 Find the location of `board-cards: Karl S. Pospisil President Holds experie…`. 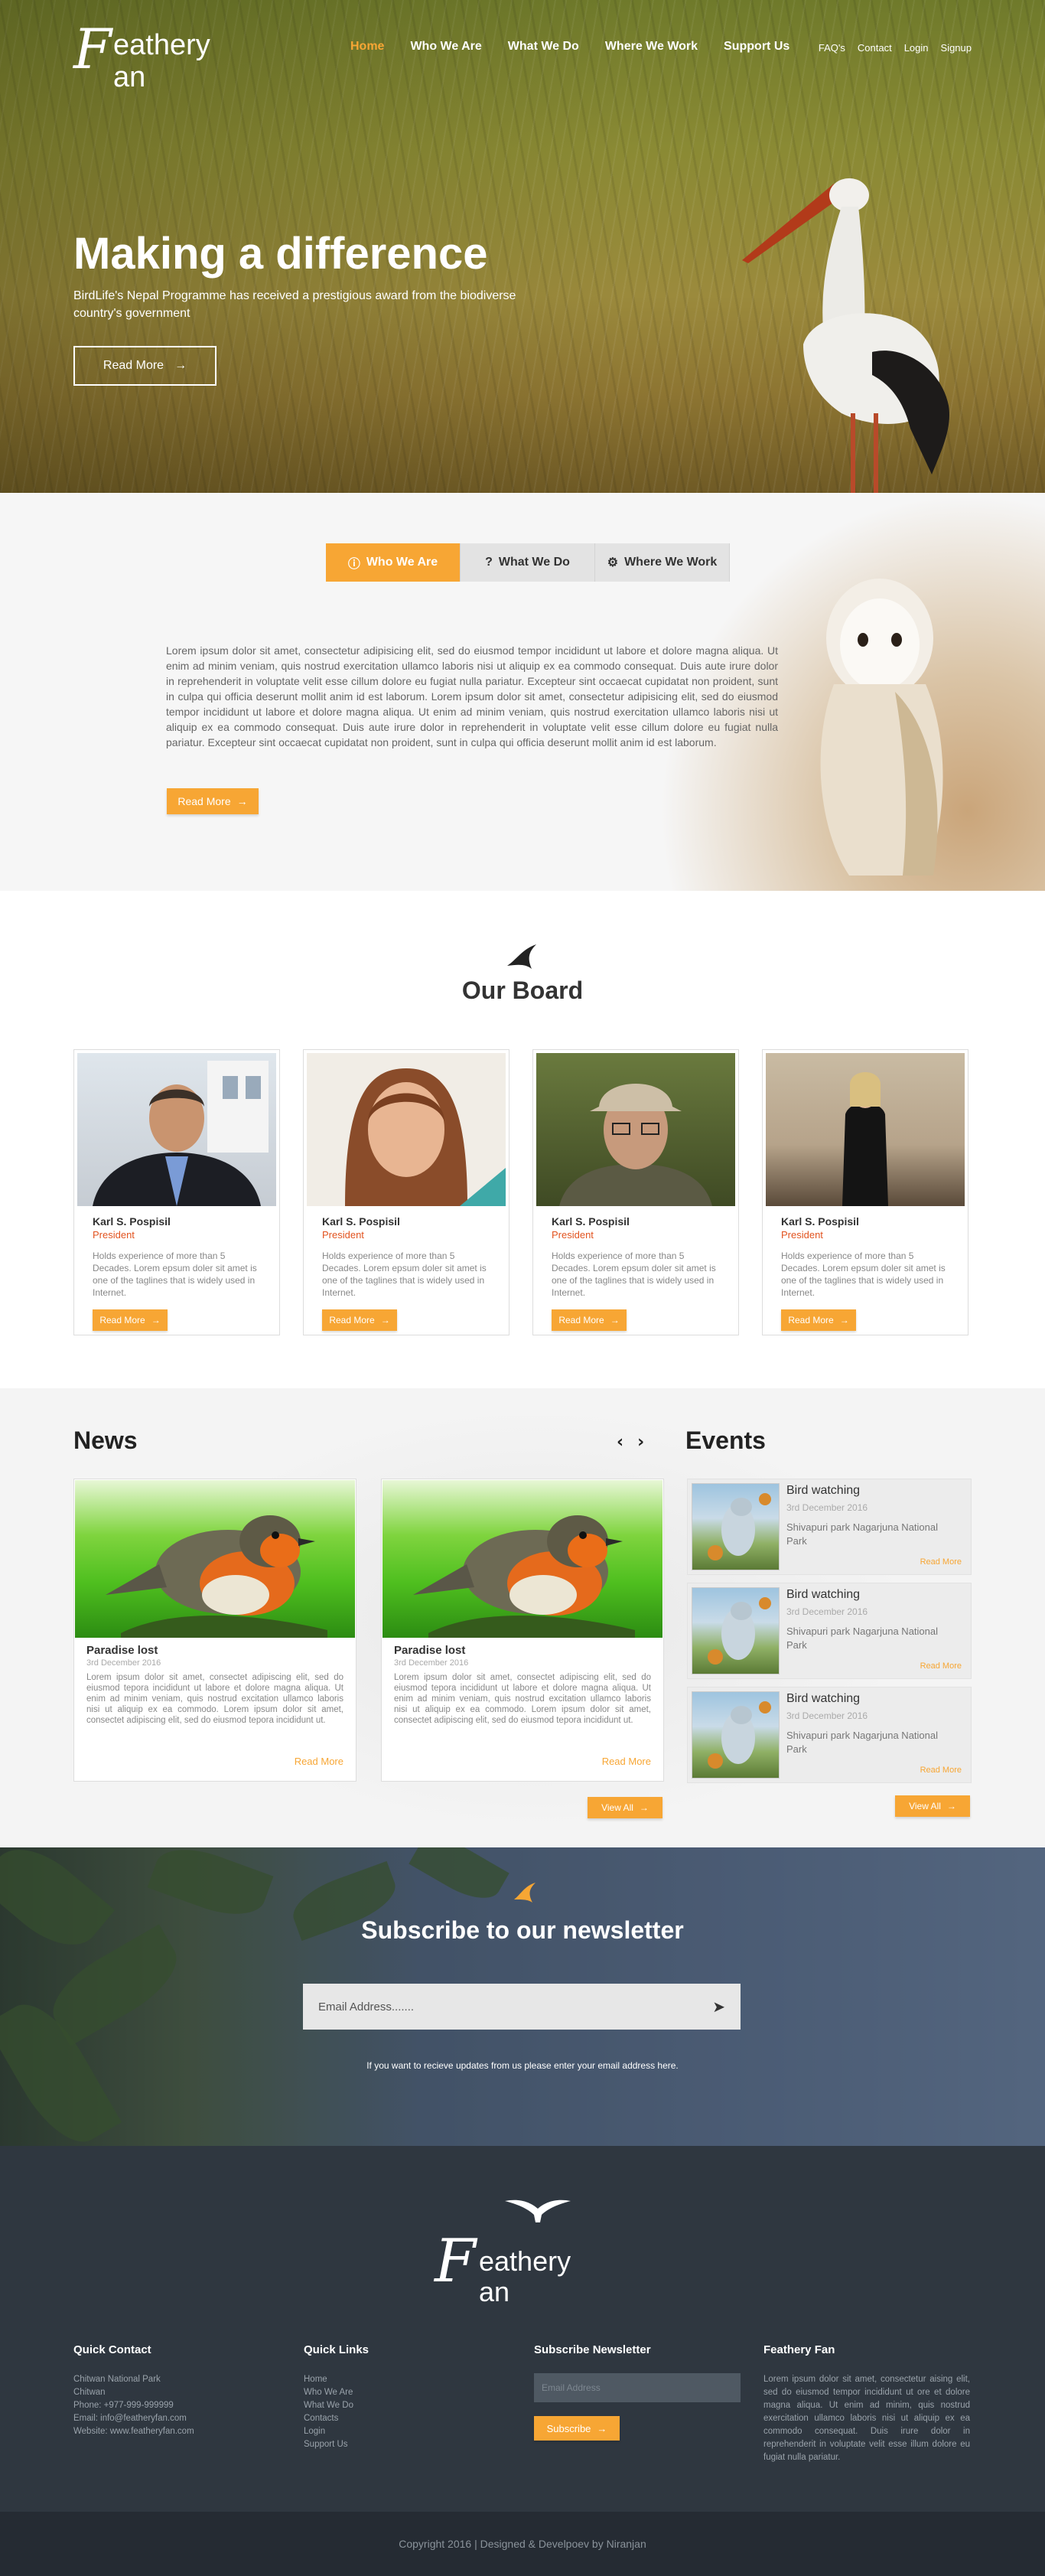

board-cards: Karl S. Pospisil President Holds experie… is located at coordinates (521, 1192).